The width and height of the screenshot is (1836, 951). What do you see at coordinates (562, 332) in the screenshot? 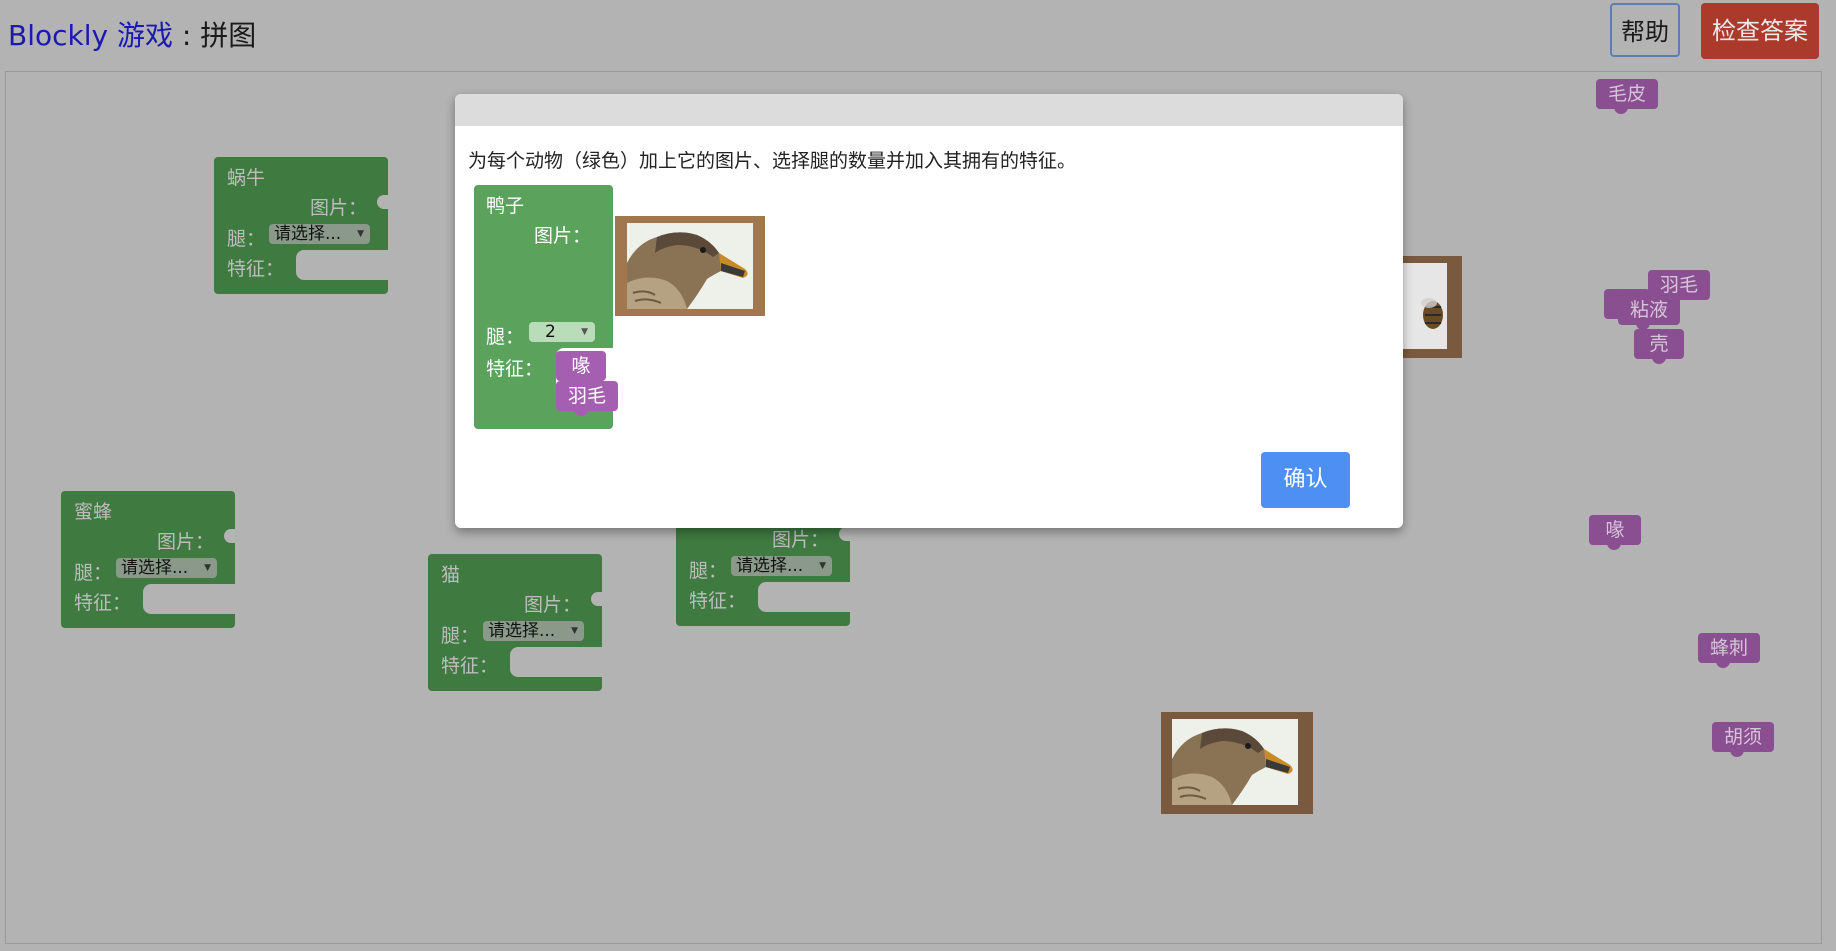
I see `legs-dropdown: 2 ▼` at bounding box center [562, 332].